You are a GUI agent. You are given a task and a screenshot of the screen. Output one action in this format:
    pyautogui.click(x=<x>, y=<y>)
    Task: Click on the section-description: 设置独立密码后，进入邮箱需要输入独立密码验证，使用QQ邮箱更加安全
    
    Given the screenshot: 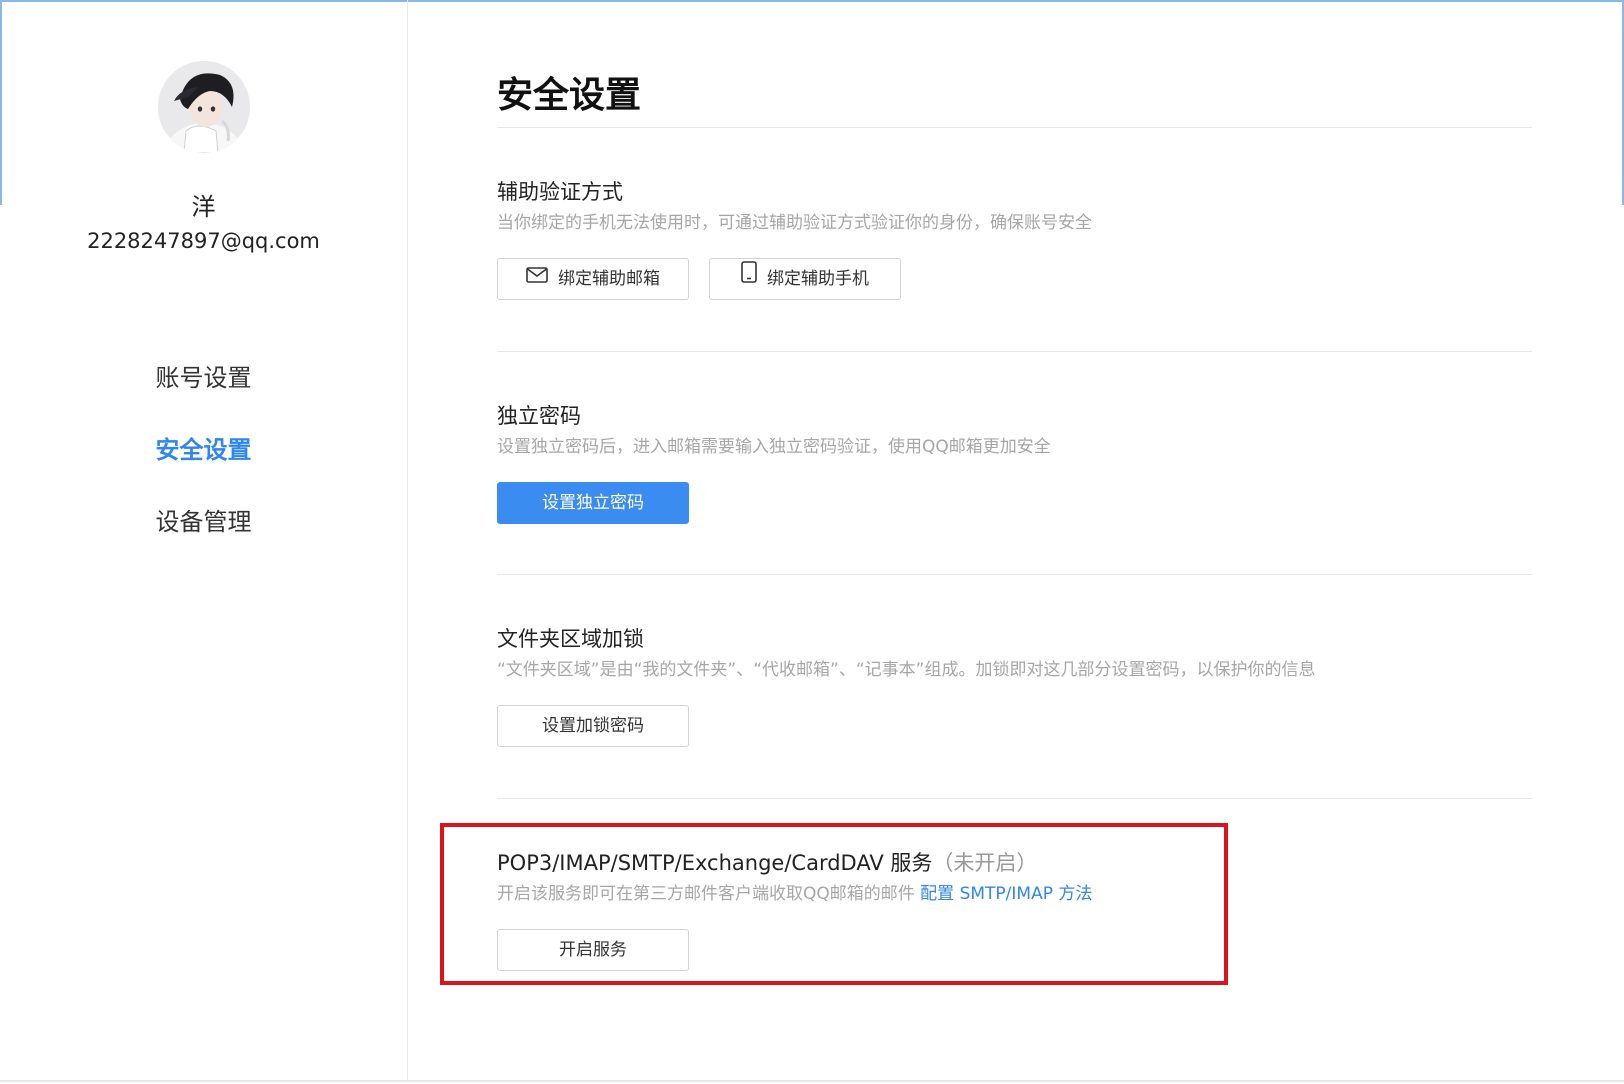 What is the action you would take?
    pyautogui.click(x=774, y=447)
    